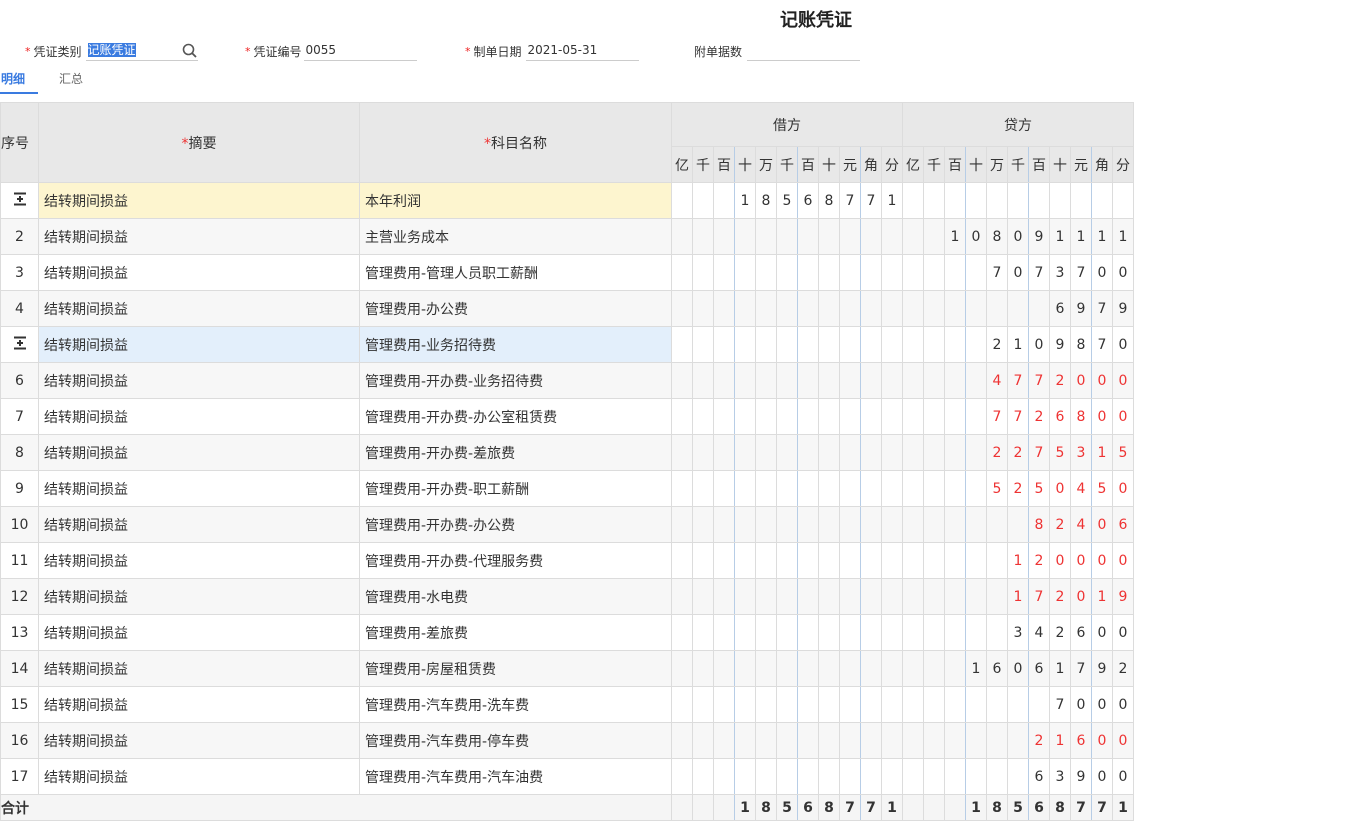  Describe the element at coordinates (997, 807) in the screenshot. I see `total-credit-digit-cell: 8` at that location.